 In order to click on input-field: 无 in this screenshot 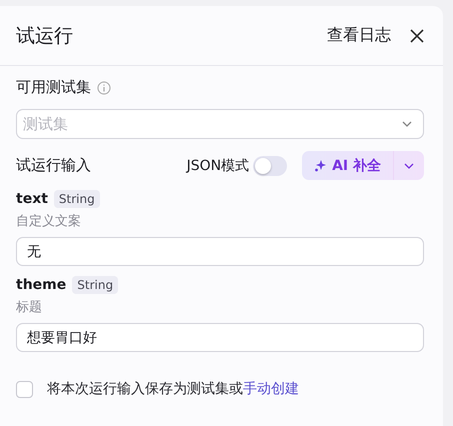, I will do `click(220, 251)`.